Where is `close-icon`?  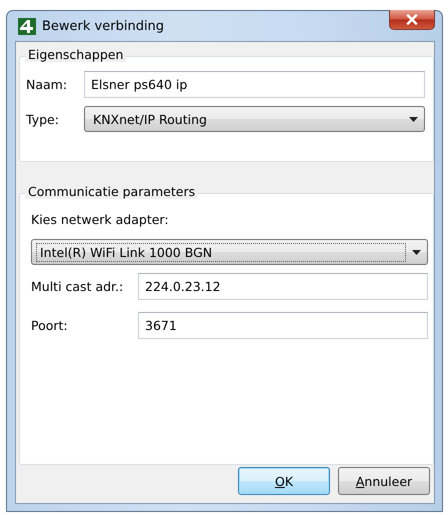
close-icon is located at coordinates (412, 19).